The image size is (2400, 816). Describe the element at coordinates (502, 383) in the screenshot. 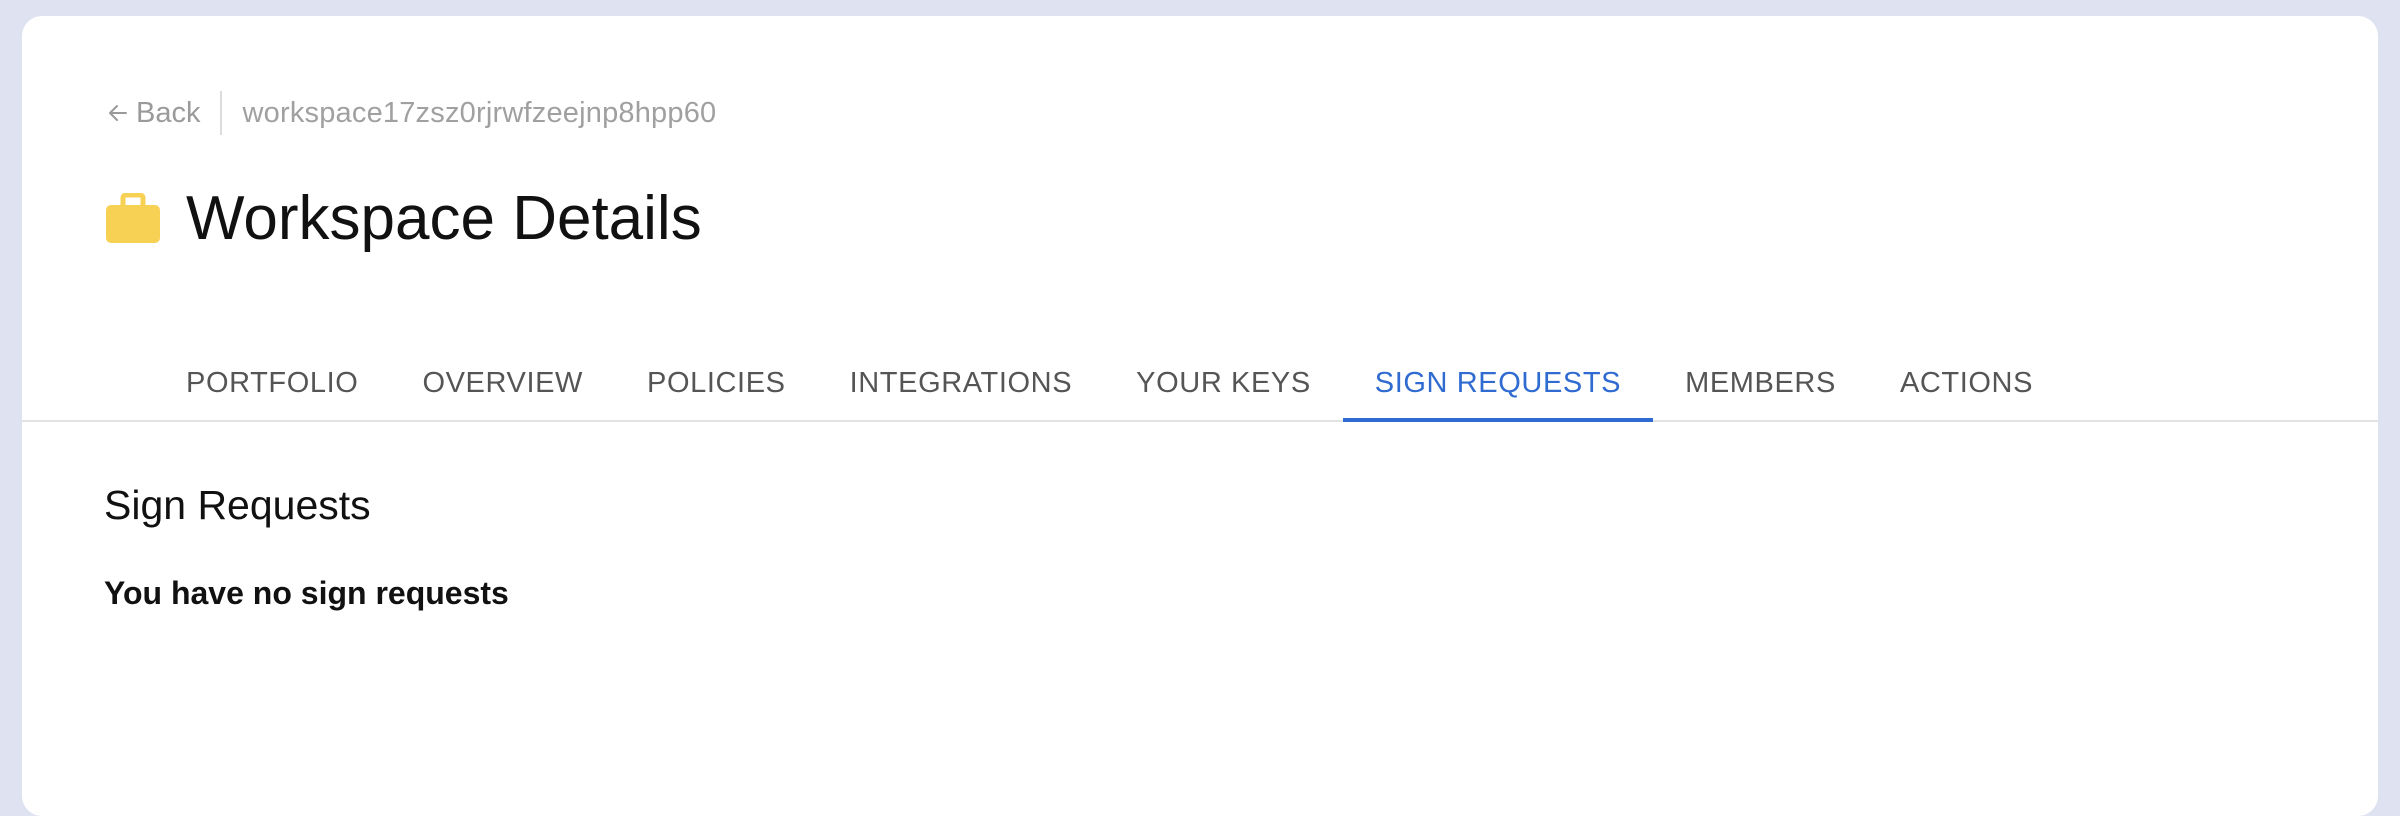

I see `tab-overview: OVERVIEW` at that location.